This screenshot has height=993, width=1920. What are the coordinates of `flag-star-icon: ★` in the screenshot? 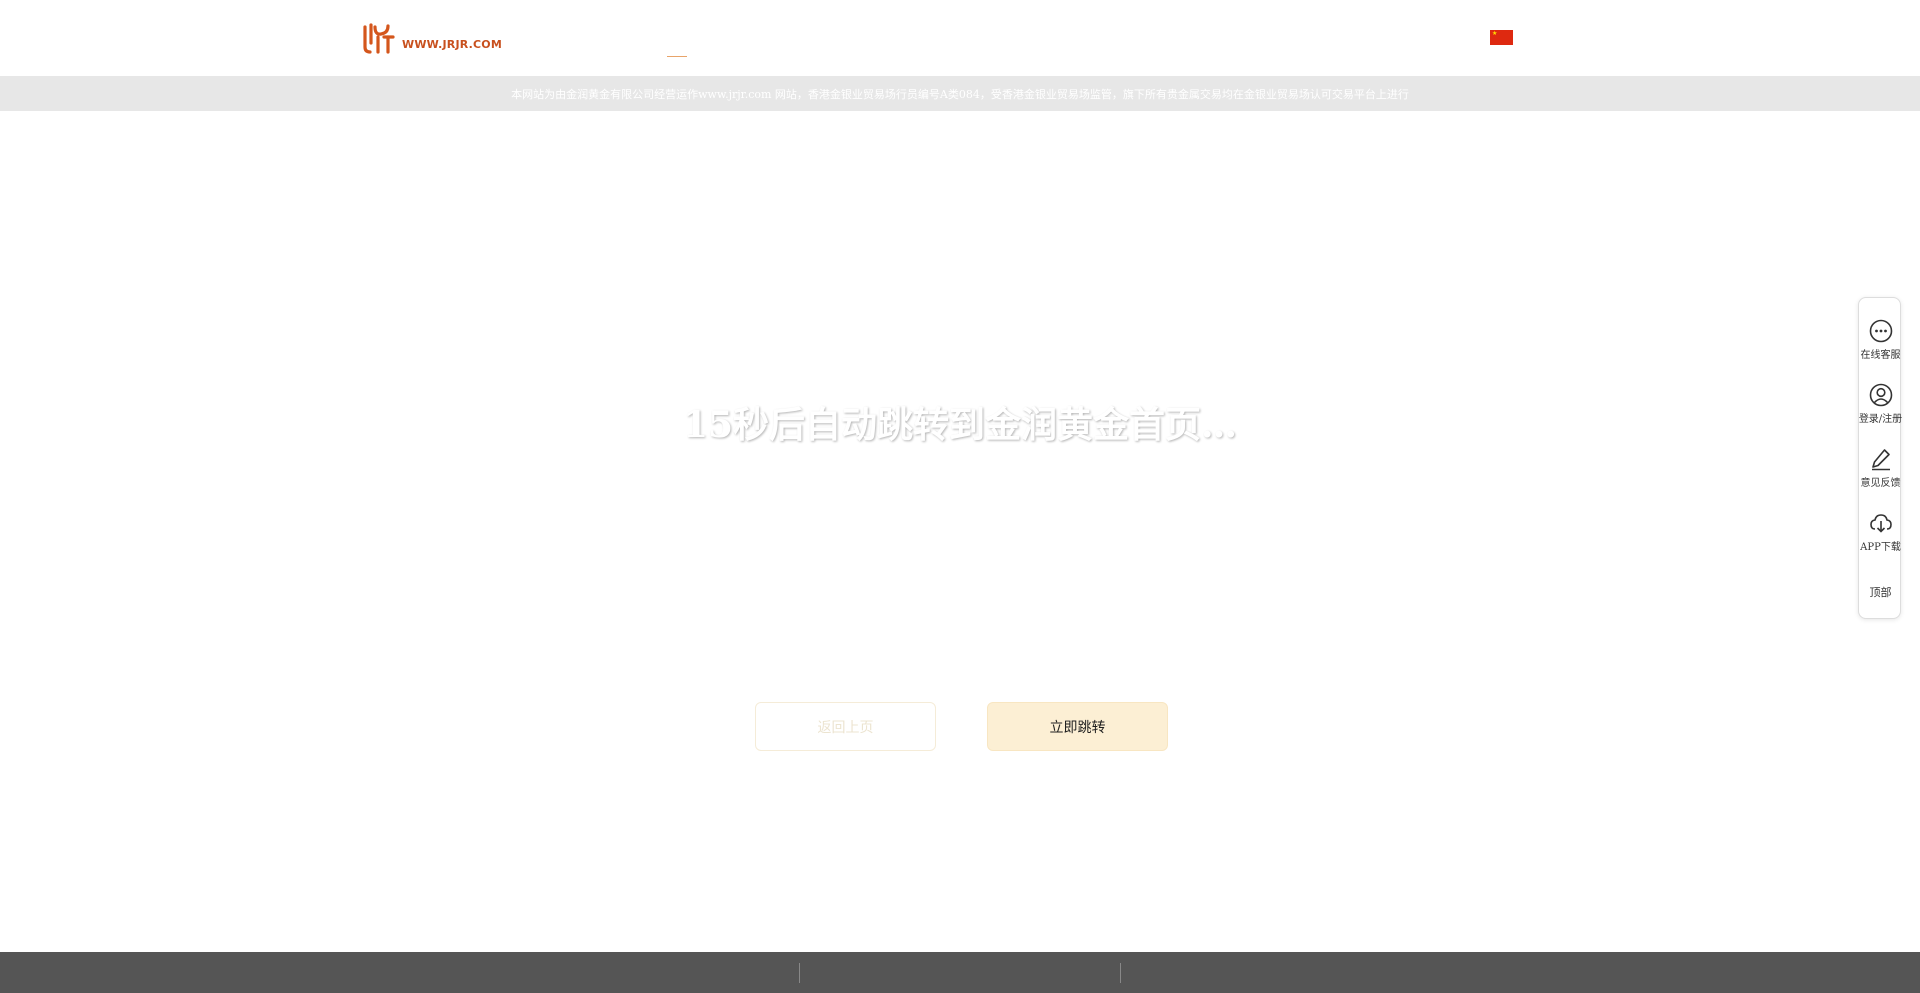 It's located at (1495, 33).